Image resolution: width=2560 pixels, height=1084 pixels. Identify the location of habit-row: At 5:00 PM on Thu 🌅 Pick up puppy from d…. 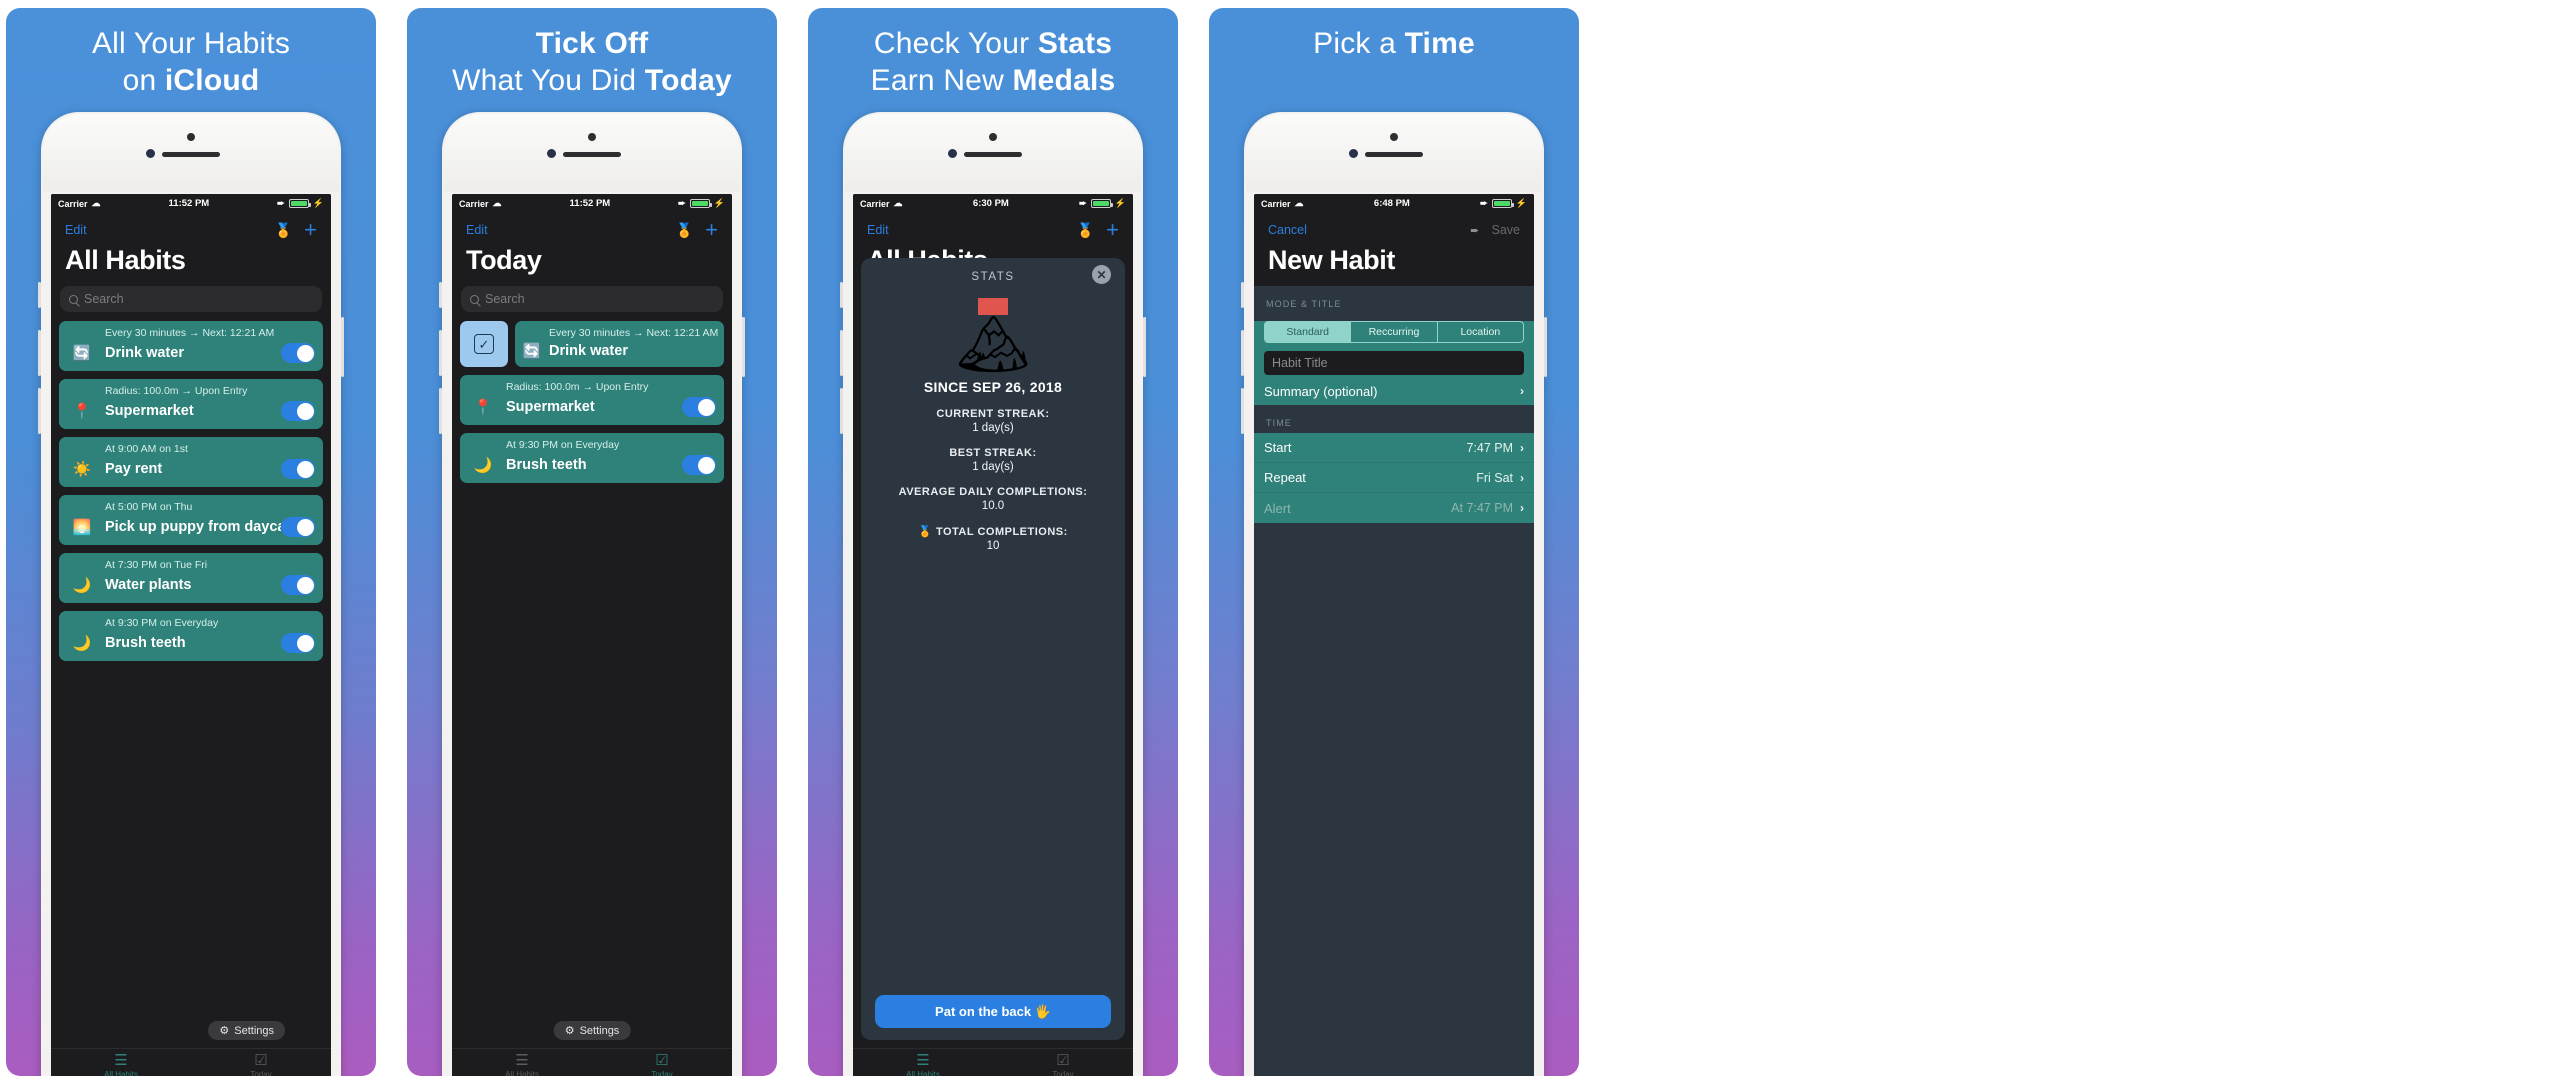
(191, 520).